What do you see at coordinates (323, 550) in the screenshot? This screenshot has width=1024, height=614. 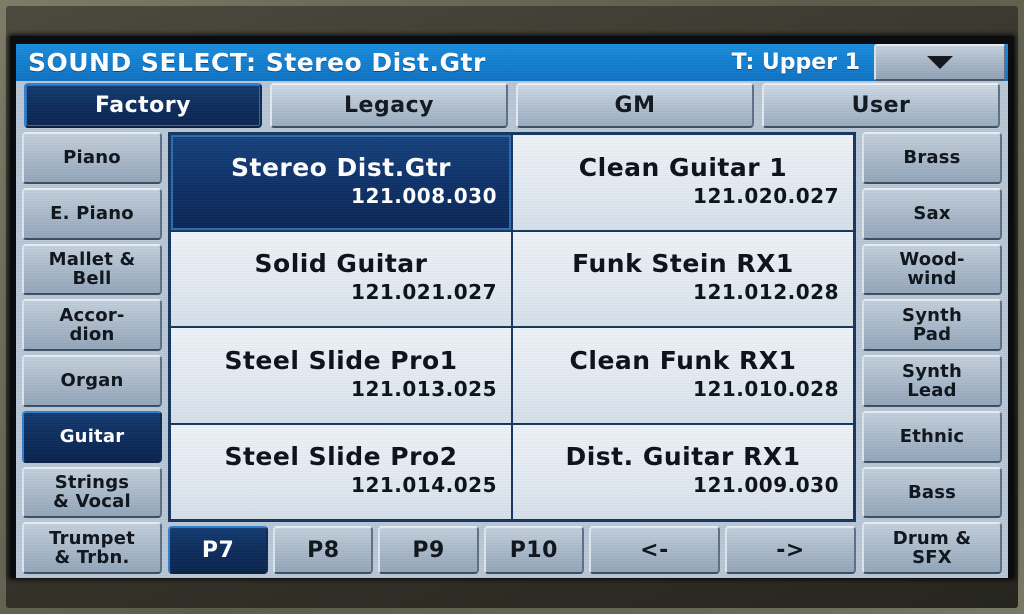 I see `page-button-p8: P8` at bounding box center [323, 550].